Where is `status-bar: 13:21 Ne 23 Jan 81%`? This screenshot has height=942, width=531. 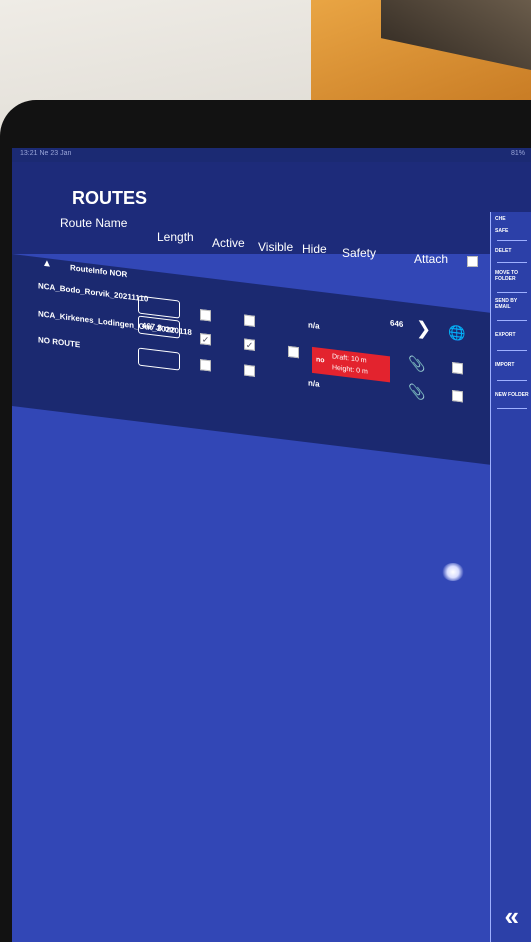 status-bar: 13:21 Ne 23 Jan 81% is located at coordinates (271, 155).